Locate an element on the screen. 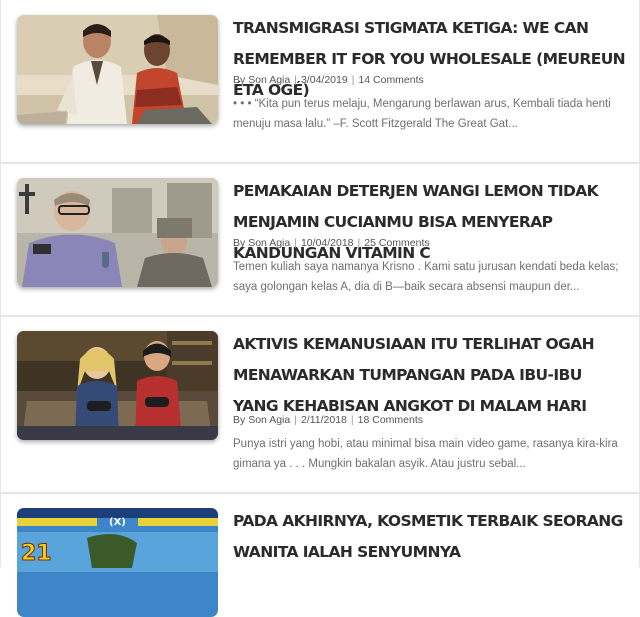 This screenshot has width=640, height=617. post-date: 10/04/2018 is located at coordinates (327, 243).